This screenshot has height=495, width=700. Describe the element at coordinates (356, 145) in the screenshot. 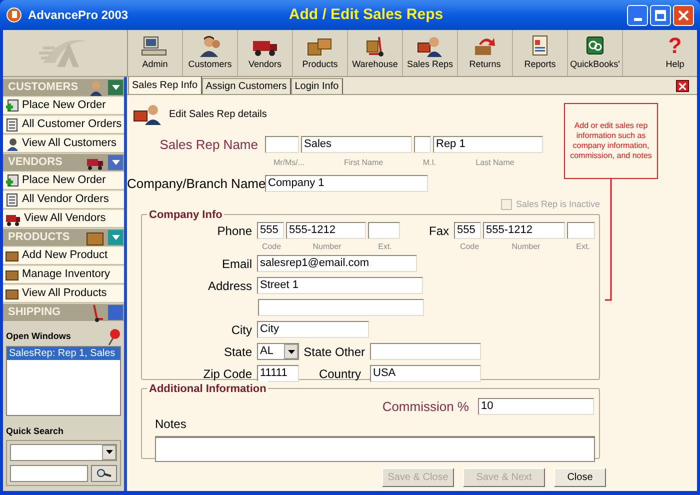

I see `input-field: Sales` at that location.